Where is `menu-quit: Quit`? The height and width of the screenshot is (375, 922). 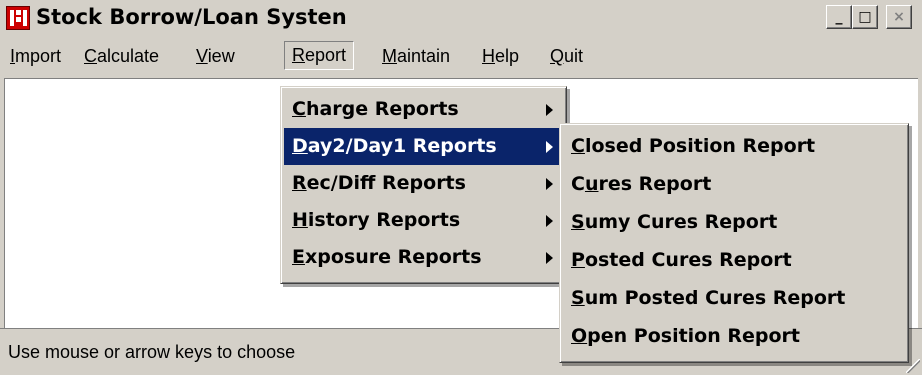 menu-quit: Quit is located at coordinates (566, 56).